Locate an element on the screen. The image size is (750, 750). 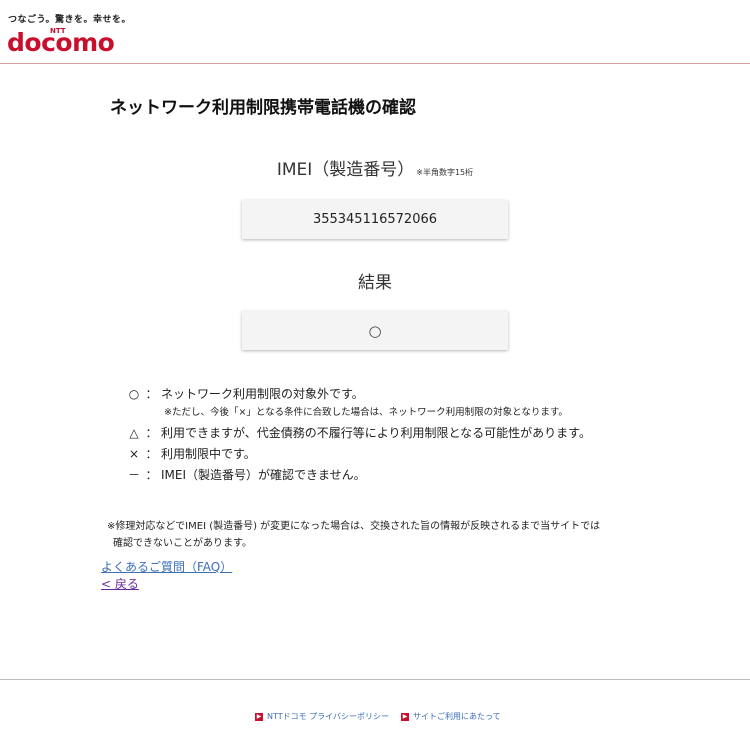
footer-links: ▶ NTTドコモ プライバシーポリシー ▶ サイトご利用にあたって is located at coordinates (384, 716).